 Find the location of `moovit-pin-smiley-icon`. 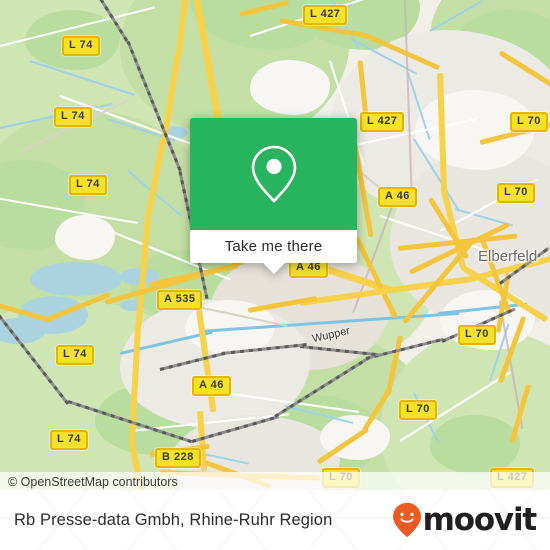

moovit-pin-smiley-icon is located at coordinates (406, 520).